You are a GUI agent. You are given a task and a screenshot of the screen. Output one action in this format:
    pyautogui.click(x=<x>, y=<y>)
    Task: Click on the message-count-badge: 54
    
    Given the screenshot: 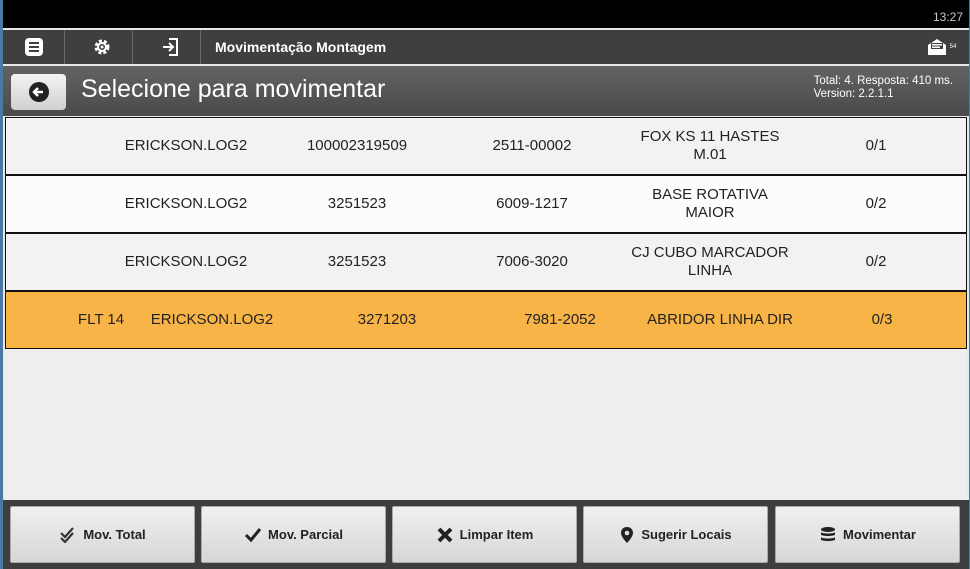 What is the action you would take?
    pyautogui.click(x=953, y=47)
    